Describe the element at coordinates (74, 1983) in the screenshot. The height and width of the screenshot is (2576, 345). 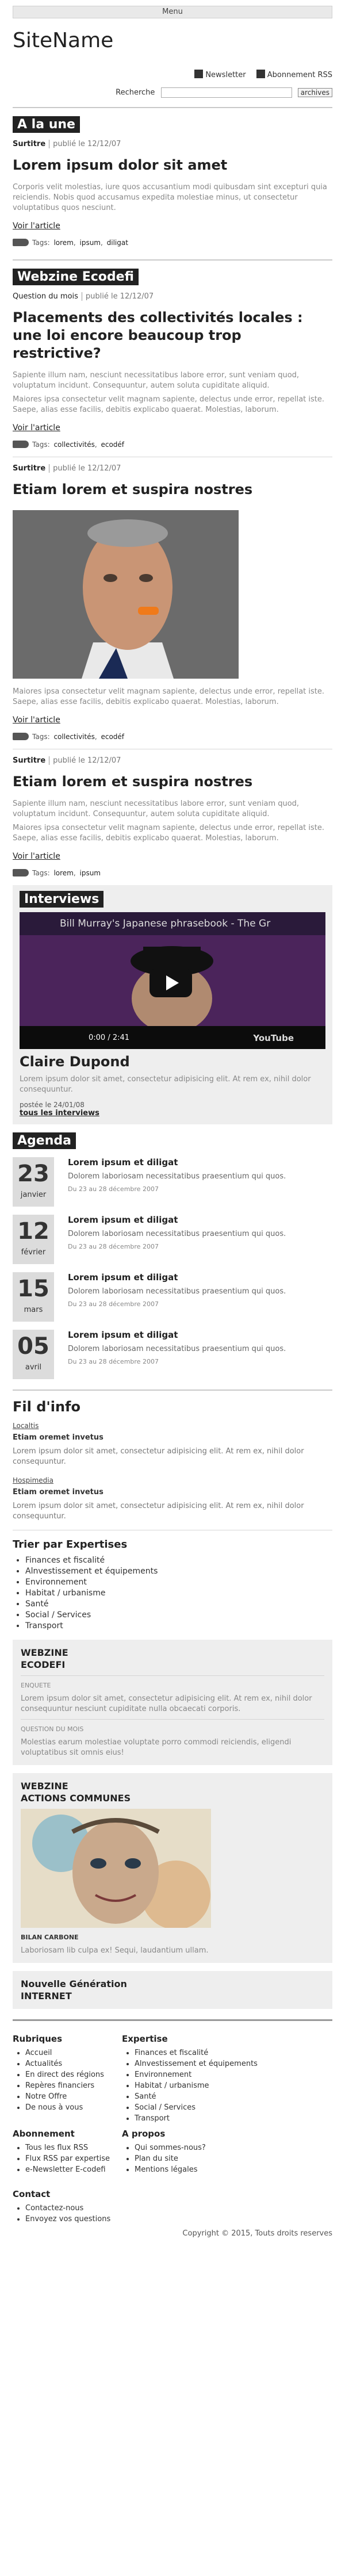
I see `box-title: Nouvelle Génération` at that location.